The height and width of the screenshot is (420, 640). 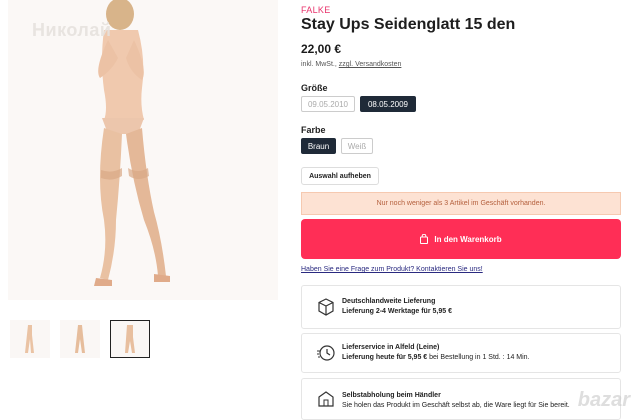 What do you see at coordinates (321, 49) in the screenshot?
I see `product-price: 22,00 €` at bounding box center [321, 49].